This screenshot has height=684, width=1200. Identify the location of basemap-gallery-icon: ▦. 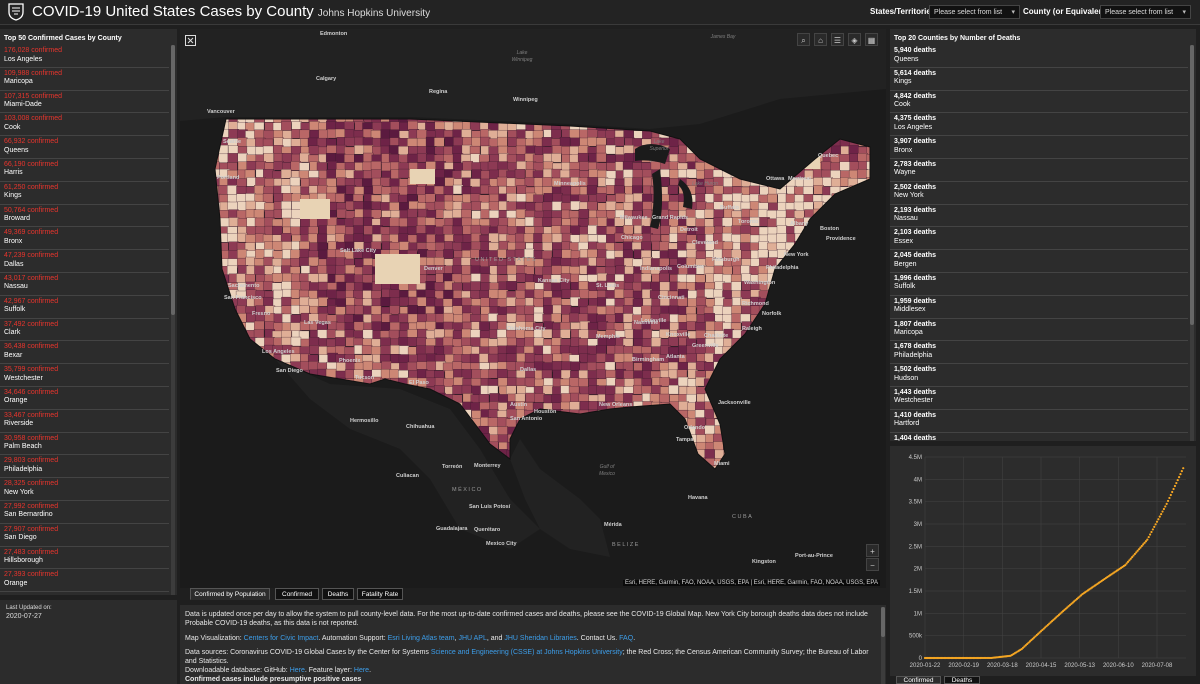
(871, 39).